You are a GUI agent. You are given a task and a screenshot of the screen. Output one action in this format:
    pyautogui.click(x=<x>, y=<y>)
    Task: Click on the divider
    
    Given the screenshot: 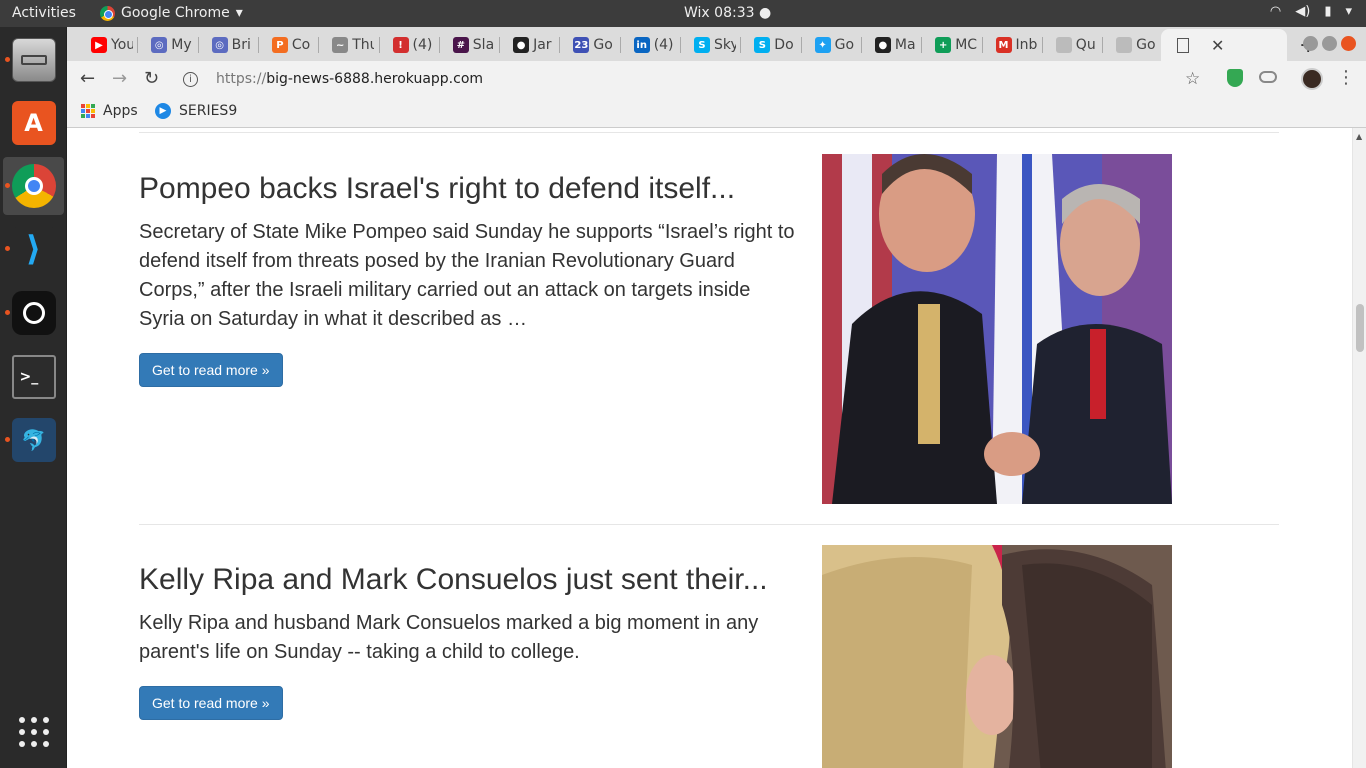 What is the action you would take?
    pyautogui.click(x=709, y=524)
    